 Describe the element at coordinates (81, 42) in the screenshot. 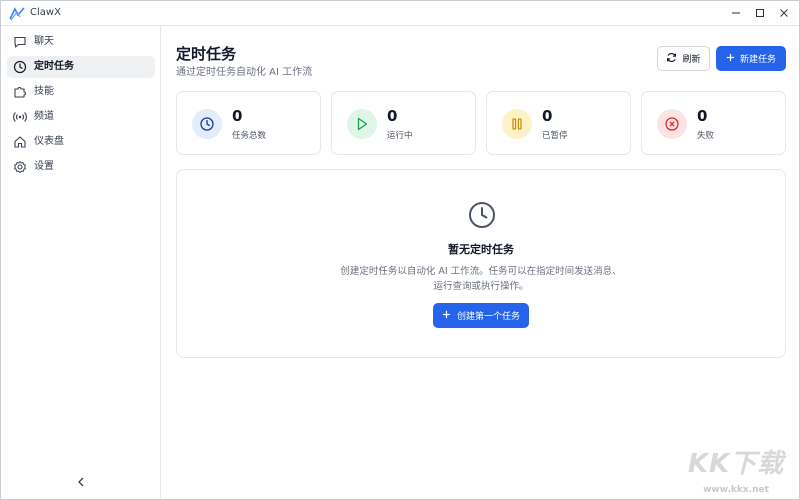

I see `sidebar-item-chat: 聊天` at that location.